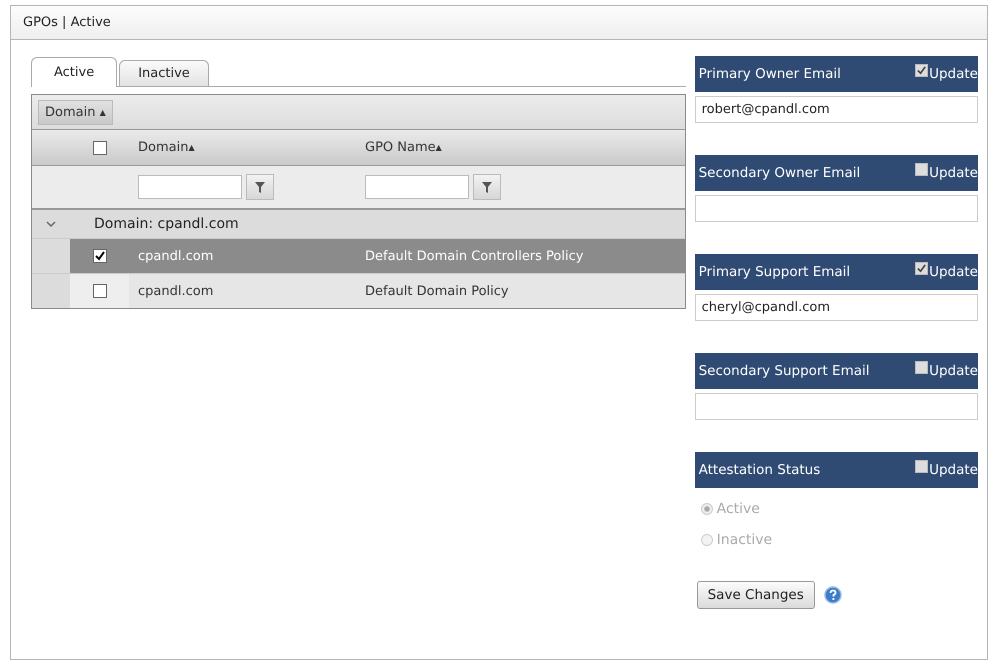  What do you see at coordinates (520, 147) in the screenshot?
I see `column-header: GPO Name▲` at bounding box center [520, 147].